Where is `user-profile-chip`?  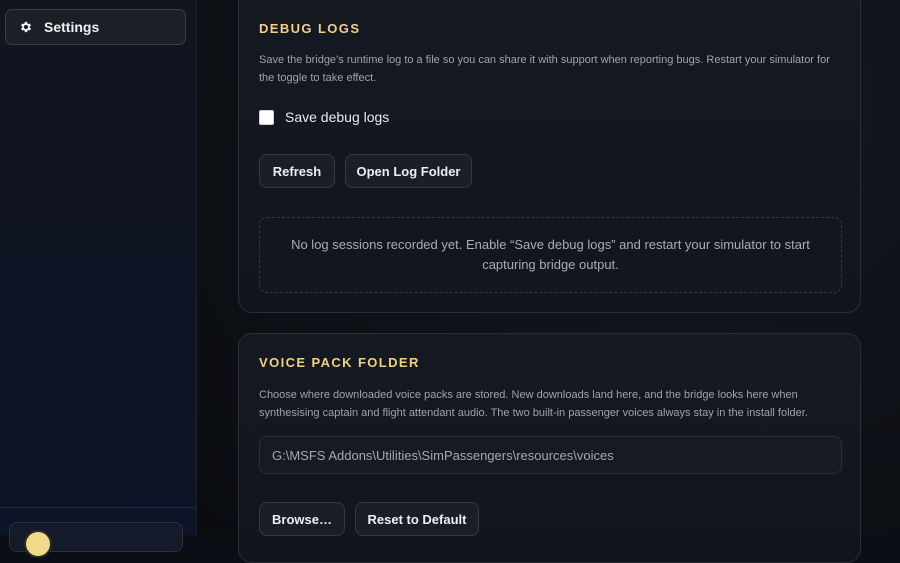 user-profile-chip is located at coordinates (96, 539).